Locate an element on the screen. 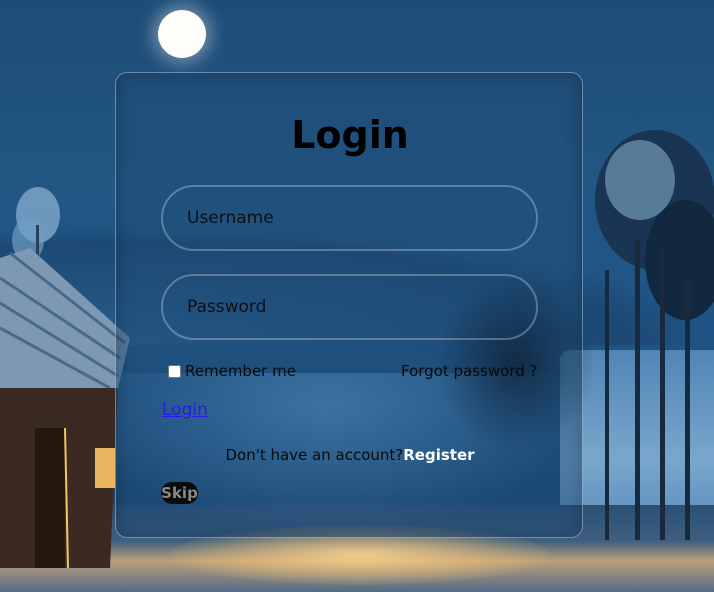 The width and height of the screenshot is (714, 592). remember-me-text: Remember me is located at coordinates (240, 371).